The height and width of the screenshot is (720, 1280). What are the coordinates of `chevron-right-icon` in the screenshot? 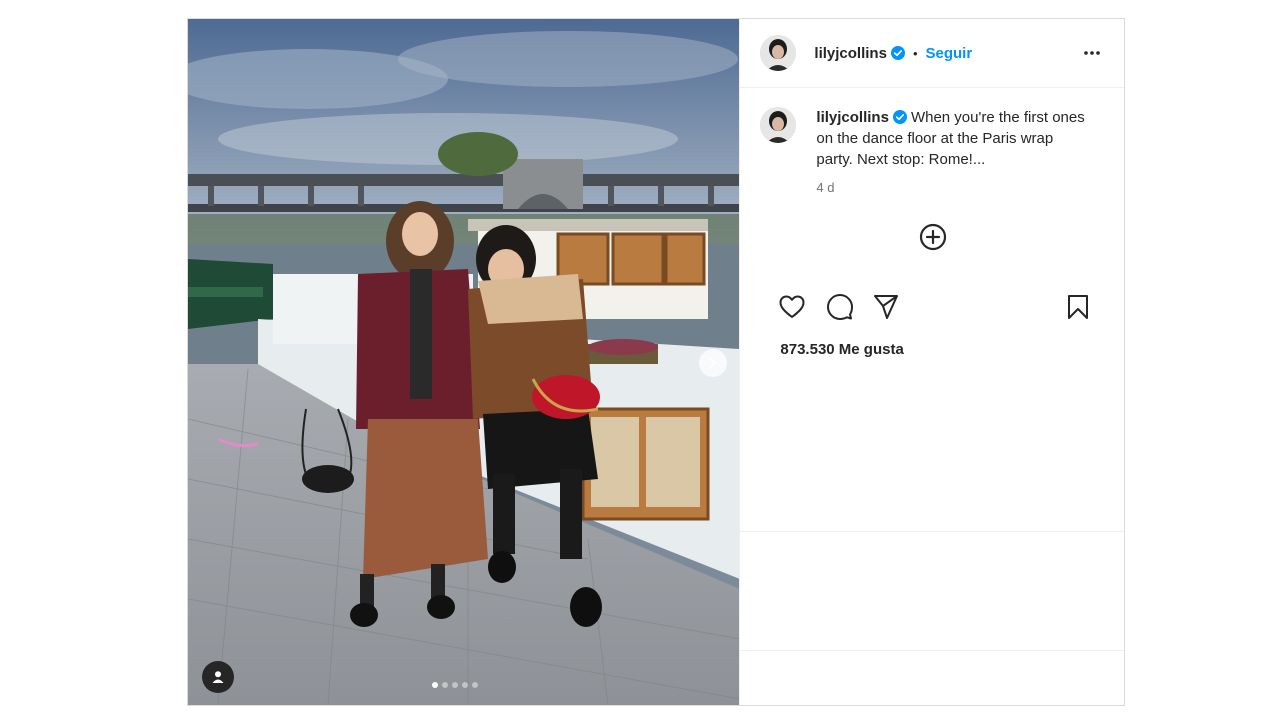 It's located at (713, 363).